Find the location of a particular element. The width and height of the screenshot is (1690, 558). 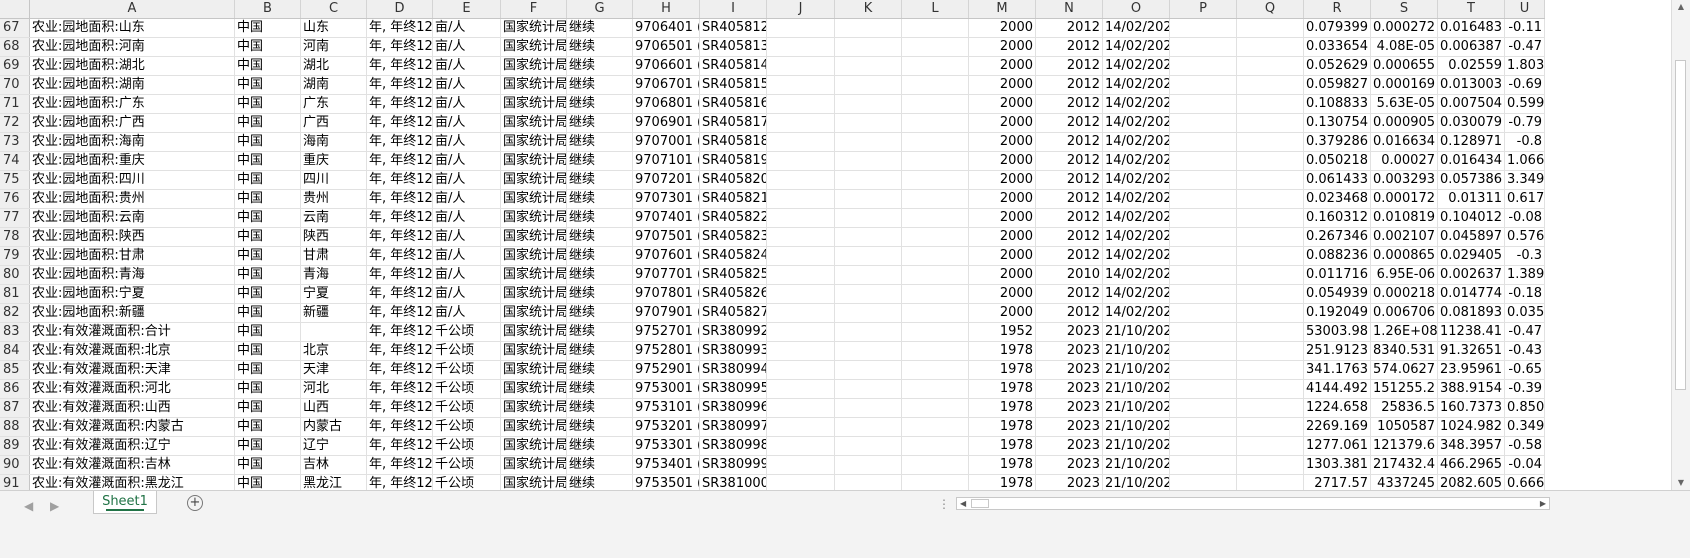

add-sheet-icon: + is located at coordinates (195, 503).